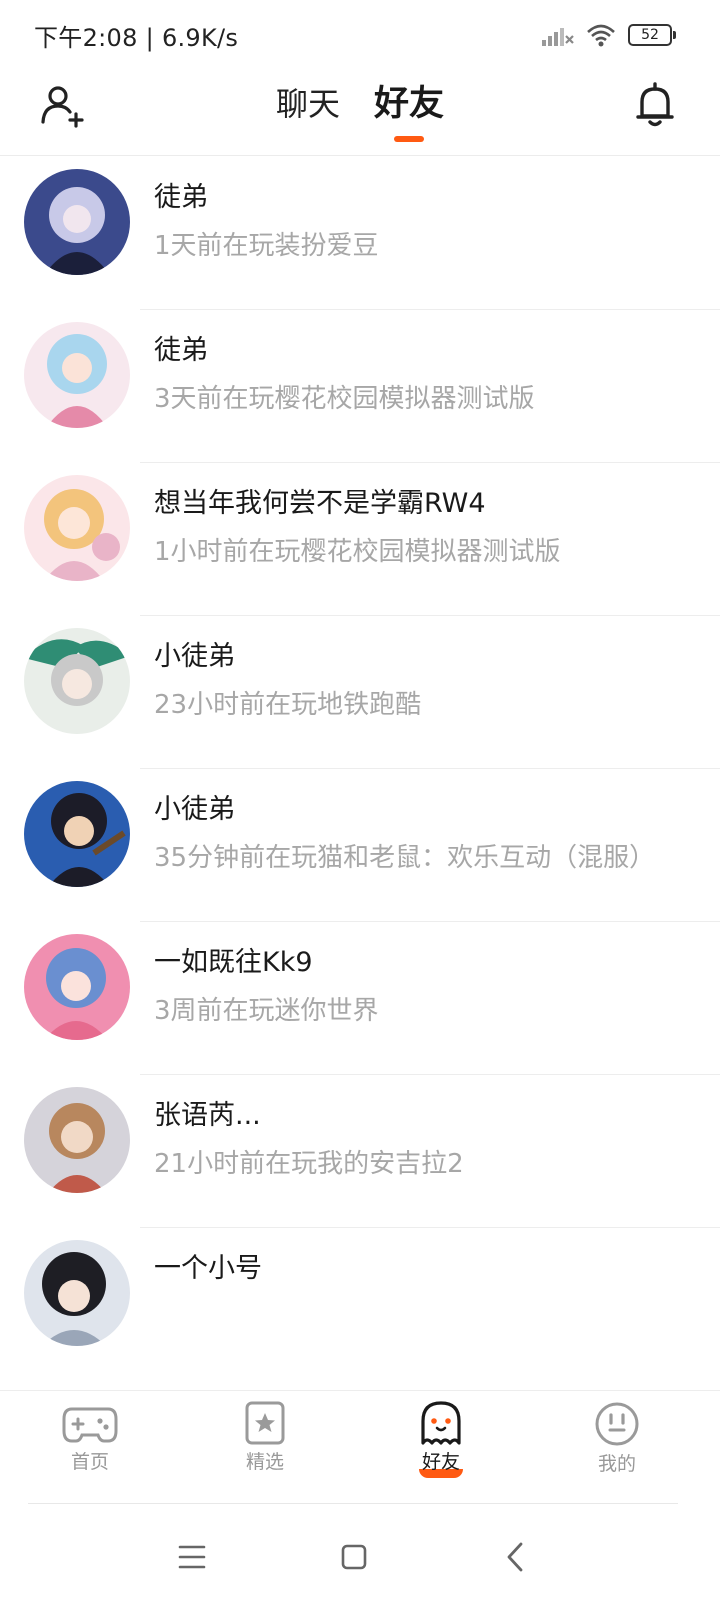 Image resolution: width=720 pixels, height=1600 pixels. I want to click on friend-row: 张语芮... 21小时前在玩我的安吉拉2, so click(360, 1151).